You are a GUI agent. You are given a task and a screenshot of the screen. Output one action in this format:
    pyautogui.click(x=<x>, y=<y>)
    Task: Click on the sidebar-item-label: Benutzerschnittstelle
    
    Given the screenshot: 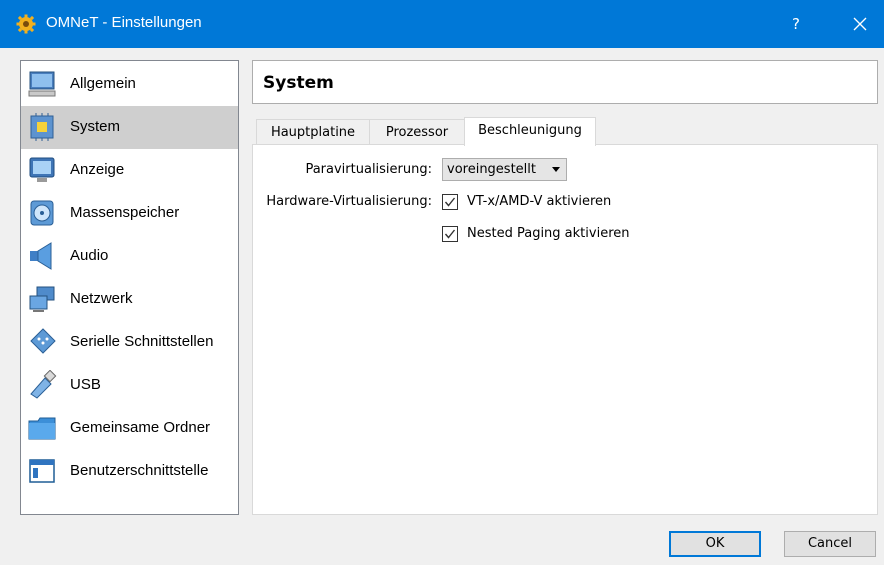 What is the action you would take?
    pyautogui.click(x=139, y=470)
    